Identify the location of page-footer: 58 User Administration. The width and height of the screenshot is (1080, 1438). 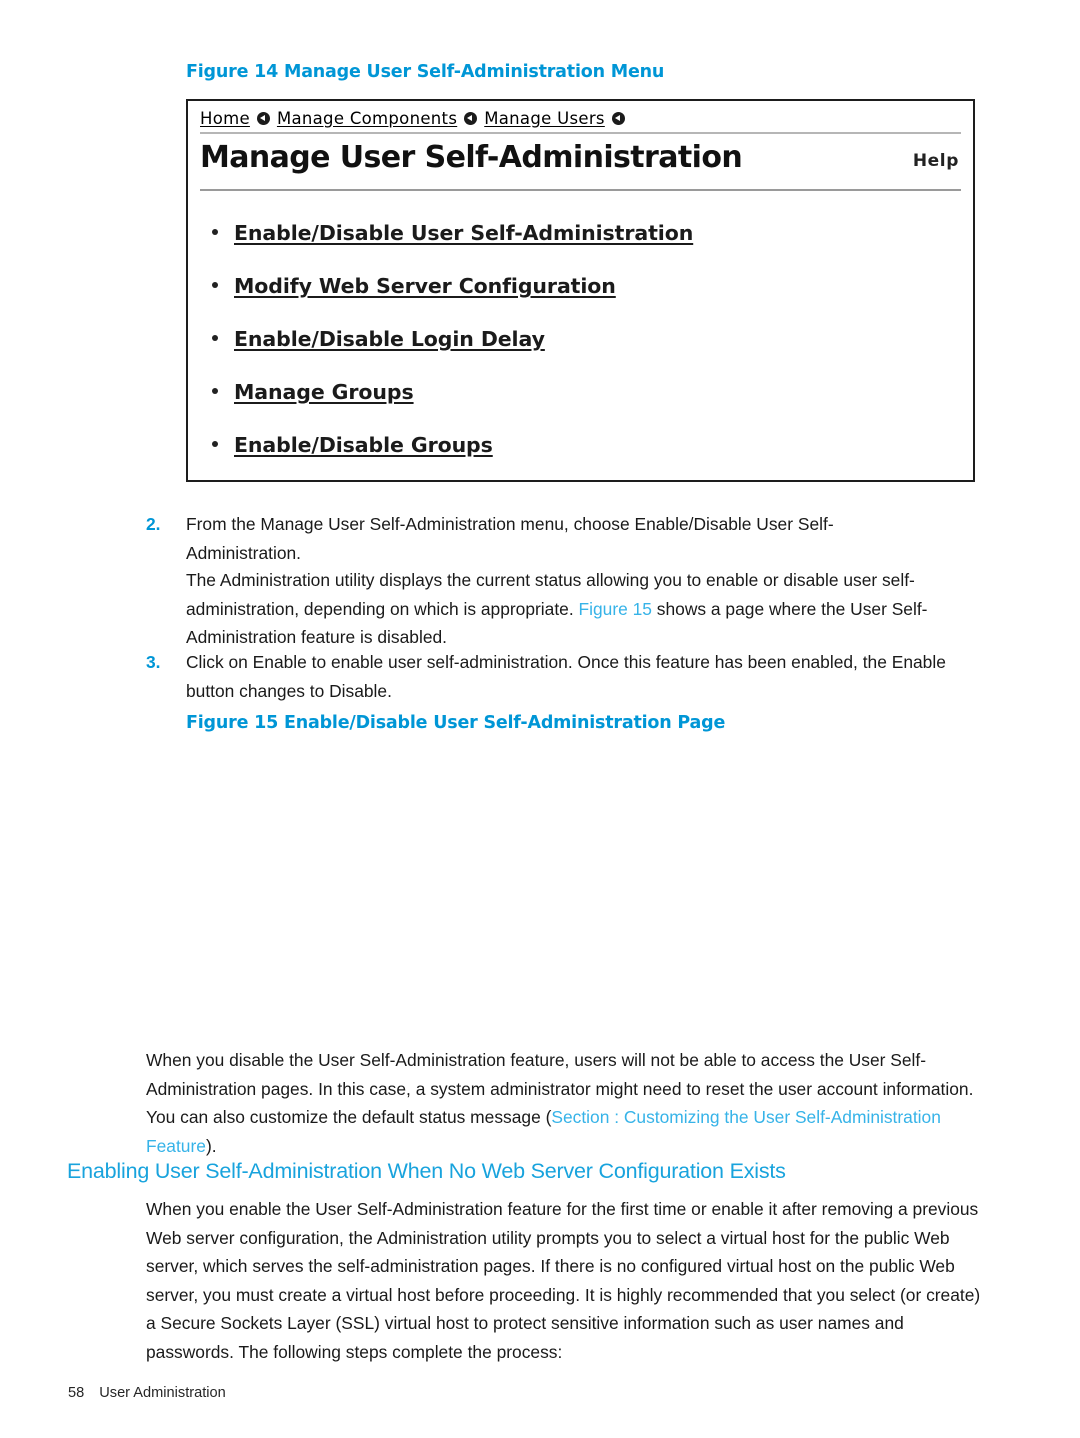
(147, 1393).